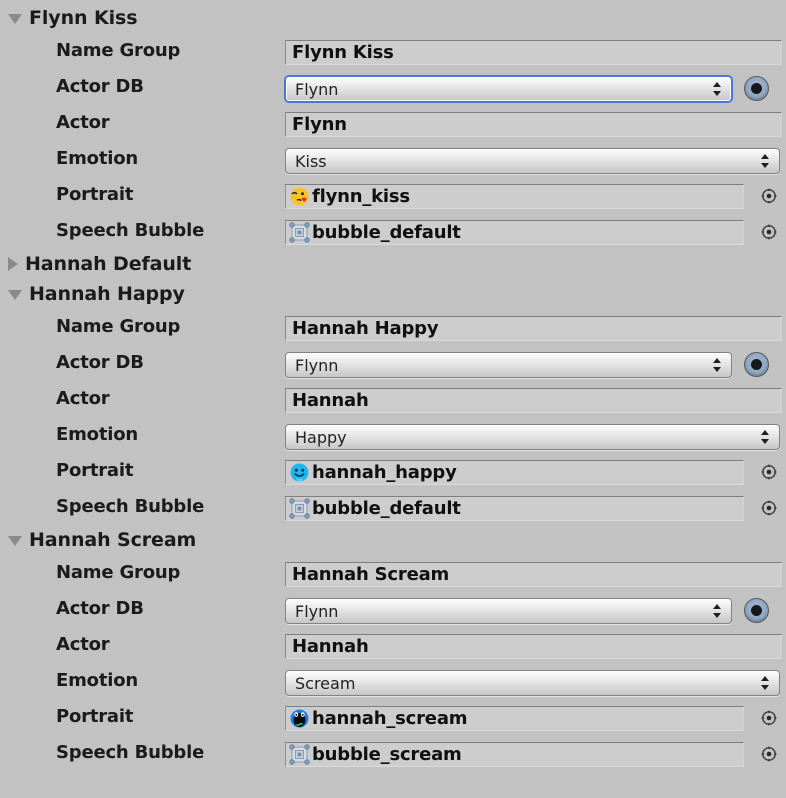  I want to click on name-group-input: Hannah Scream, so click(533, 574).